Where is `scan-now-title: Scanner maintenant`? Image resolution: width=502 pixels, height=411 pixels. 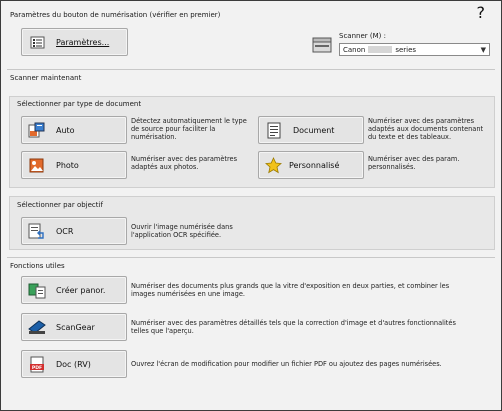 scan-now-title: Scanner maintenant is located at coordinates (46, 78).